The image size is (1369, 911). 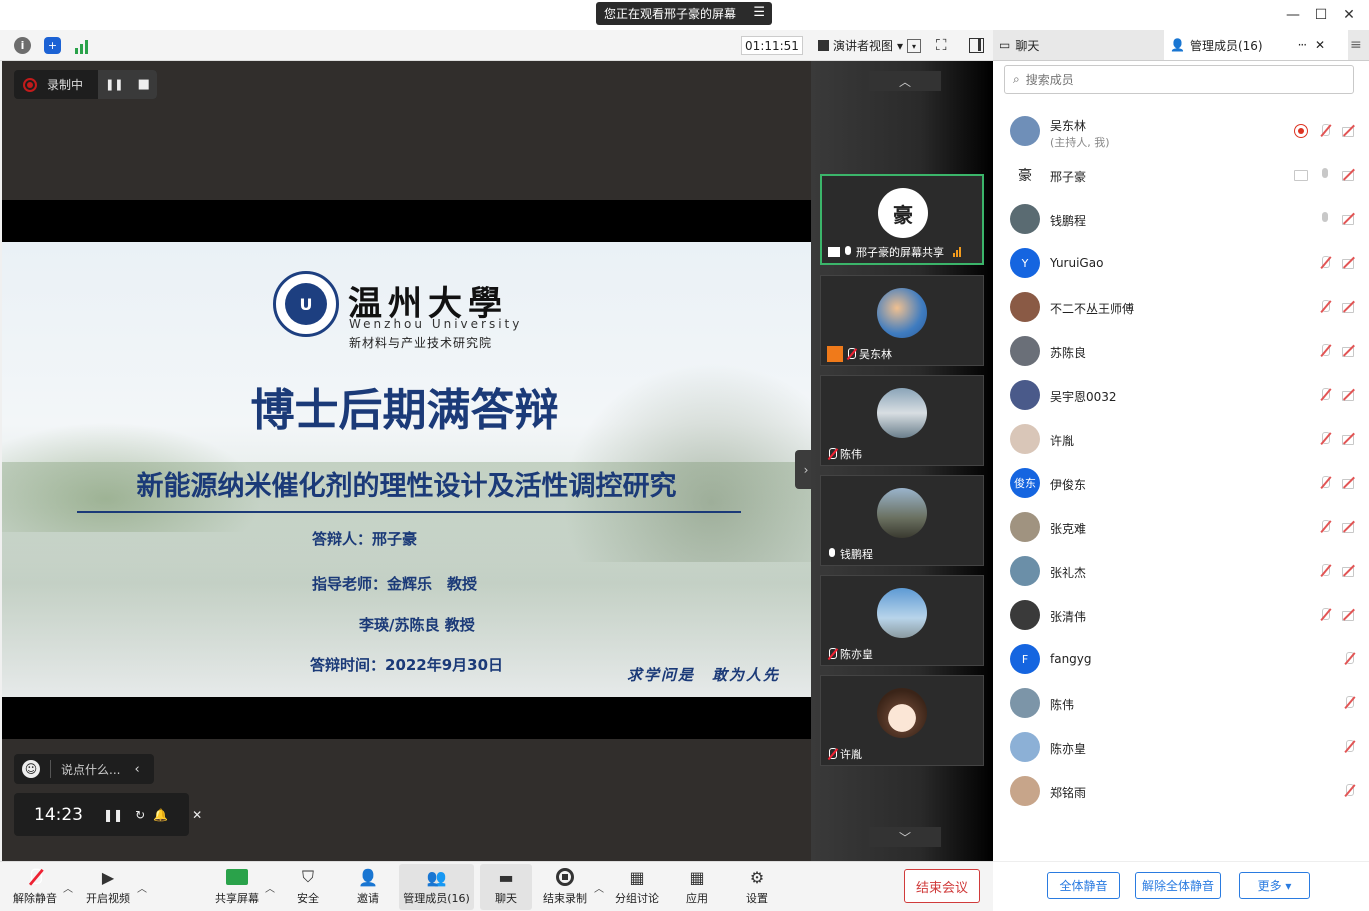 I want to click on breakout-button: ▦ 分组讨论, so click(x=637, y=887).